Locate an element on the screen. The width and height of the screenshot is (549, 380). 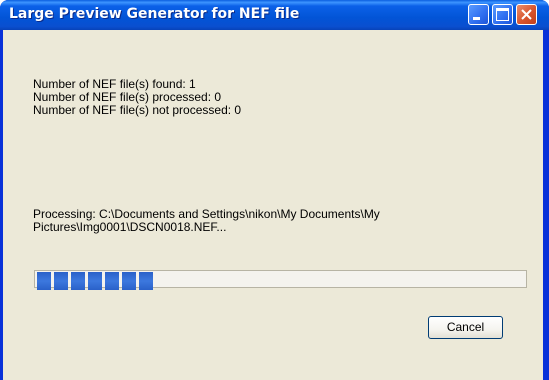
maximize-button is located at coordinates (502, 14).